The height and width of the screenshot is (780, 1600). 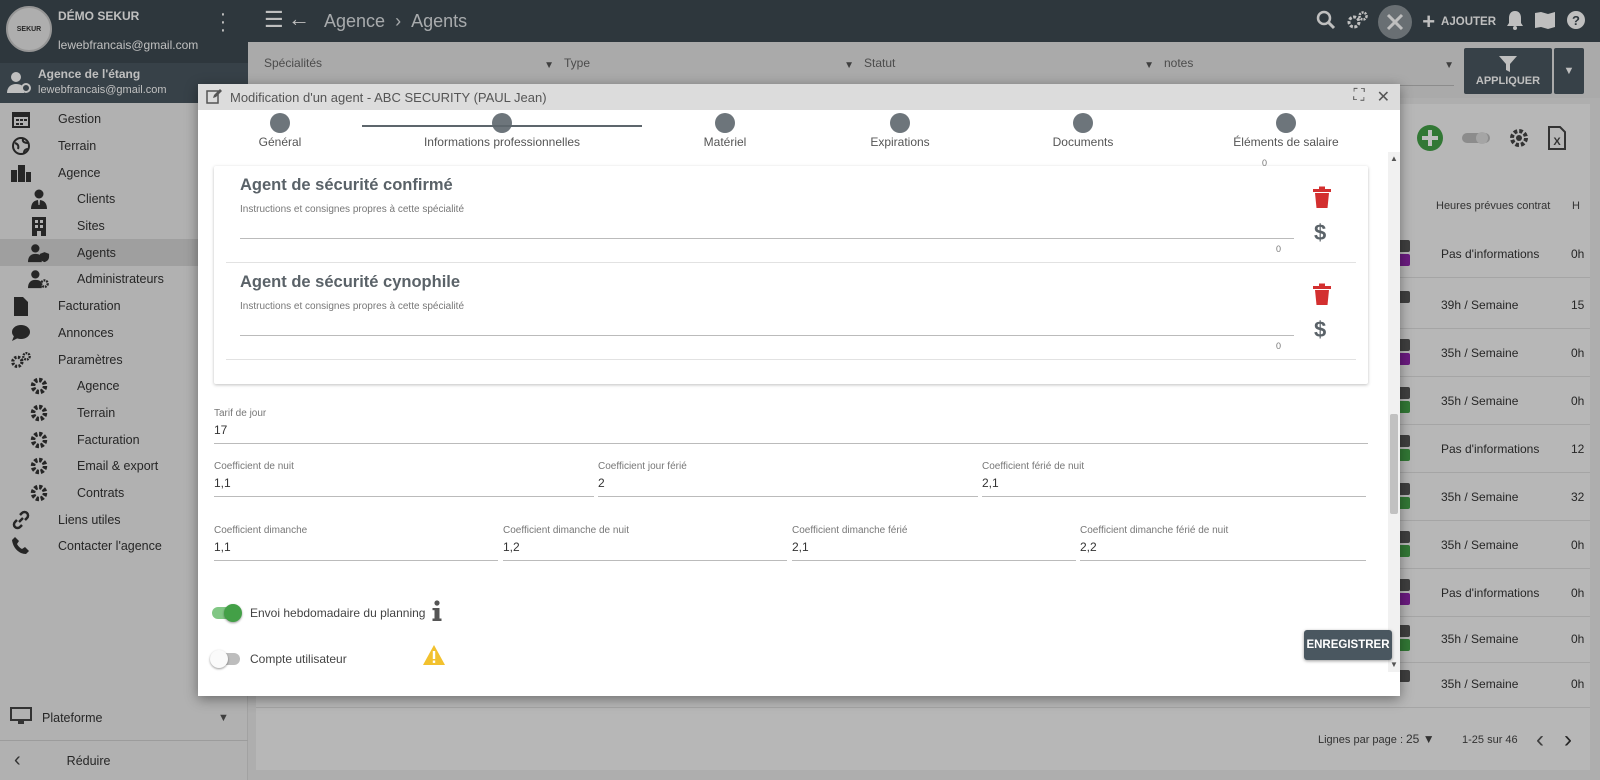 I want to click on modal-scrollbar: ▲ ▼, so click(x=1394, y=412).